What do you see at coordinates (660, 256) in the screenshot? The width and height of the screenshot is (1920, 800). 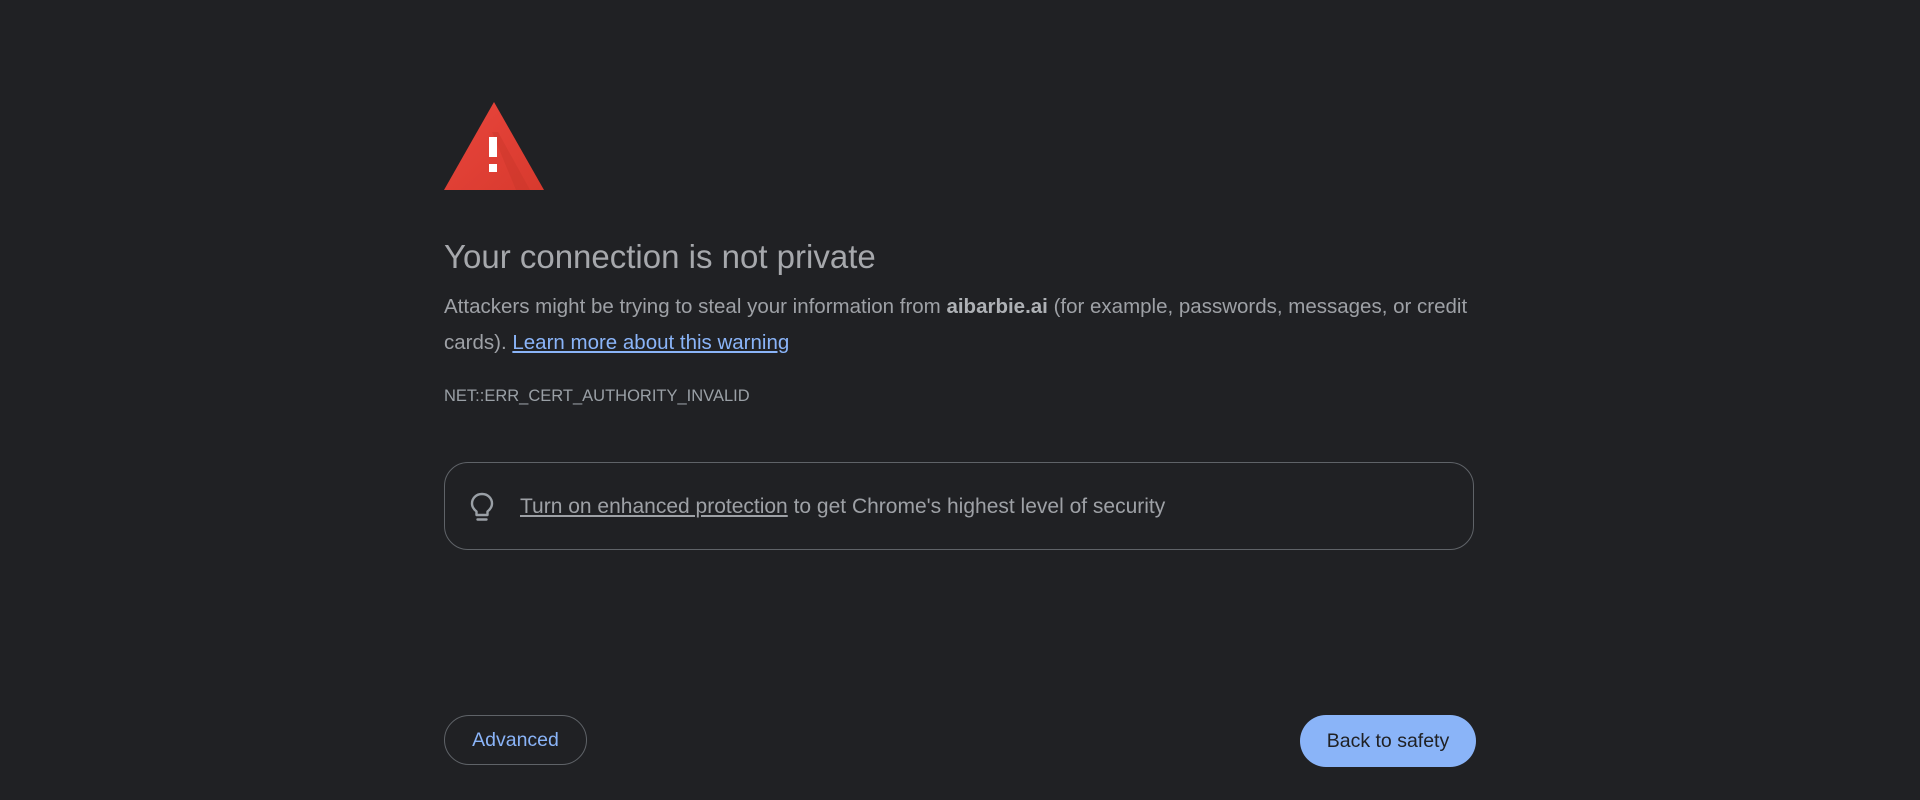 I see `page-title: Your connection is not private` at bounding box center [660, 256].